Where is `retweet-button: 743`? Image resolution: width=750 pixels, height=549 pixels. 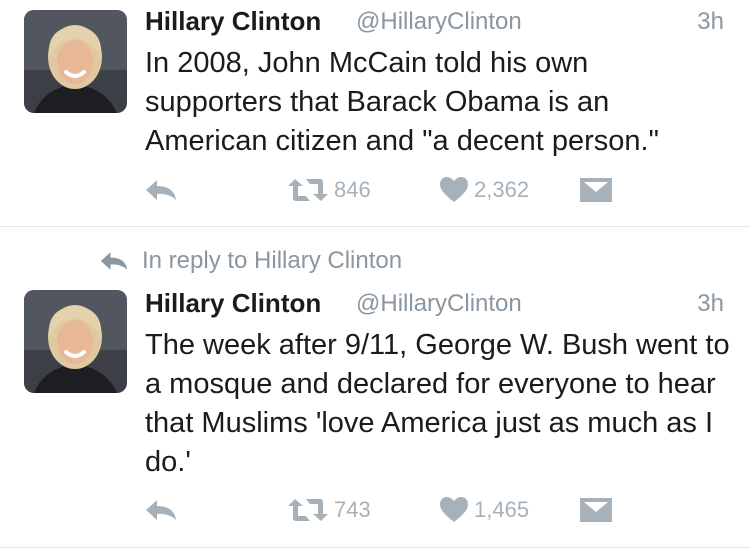
retweet-button: 743 is located at coordinates (329, 510).